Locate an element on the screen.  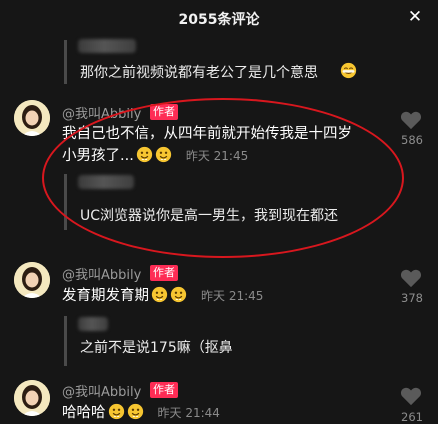
comment-text-line: 哈哈哈 is located at coordinates (84, 413).